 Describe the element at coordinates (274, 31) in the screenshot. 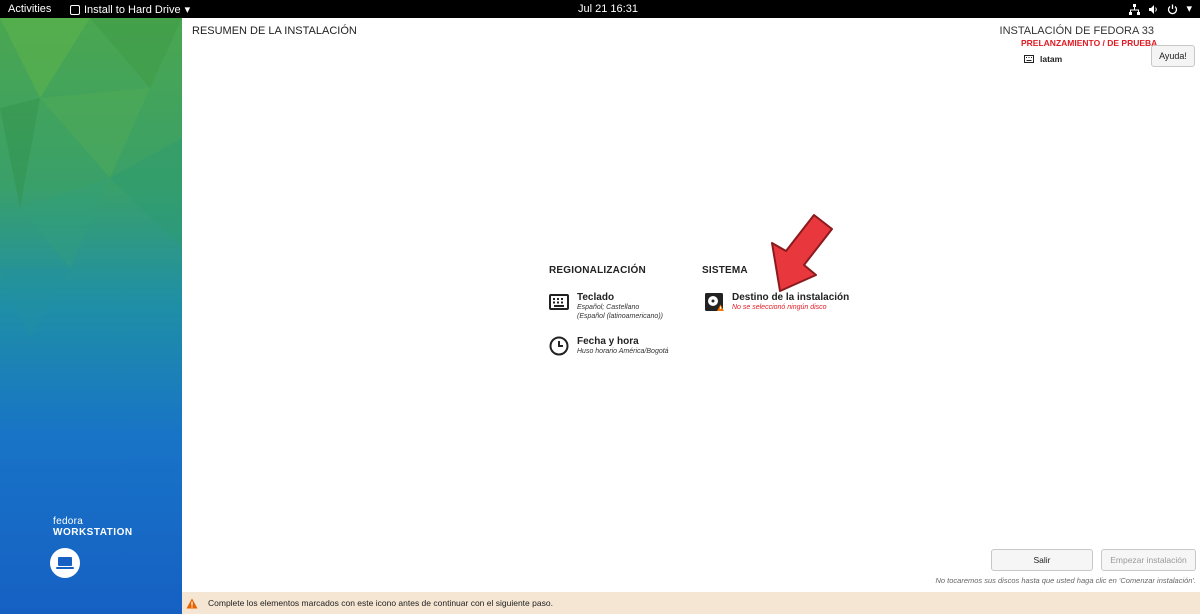

I see `page-title: RESUMEN DE LA INSTALACIÓN` at that location.